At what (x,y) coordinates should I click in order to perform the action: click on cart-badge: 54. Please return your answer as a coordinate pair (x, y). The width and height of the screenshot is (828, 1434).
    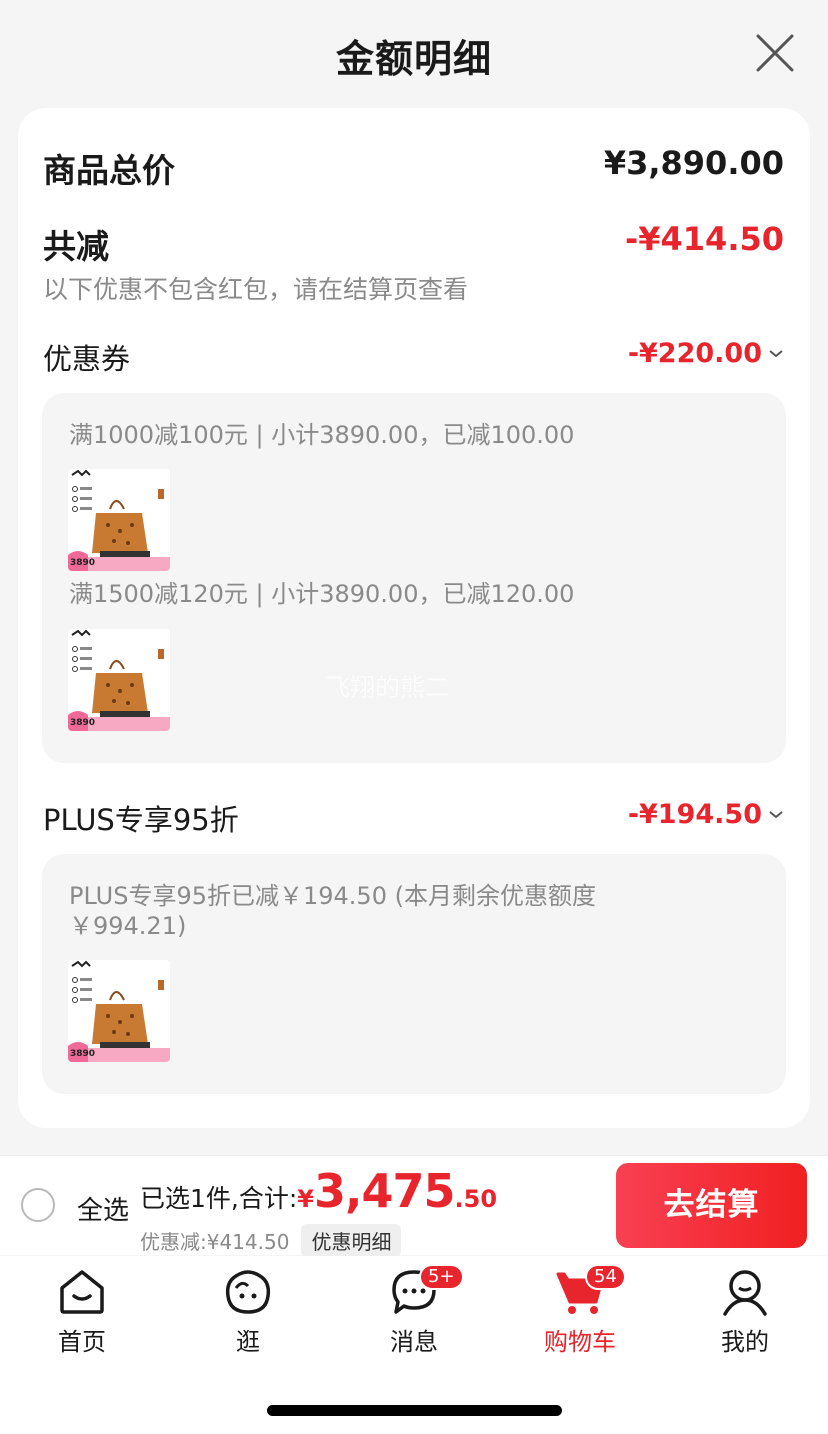
    Looking at the image, I should click on (605, 1277).